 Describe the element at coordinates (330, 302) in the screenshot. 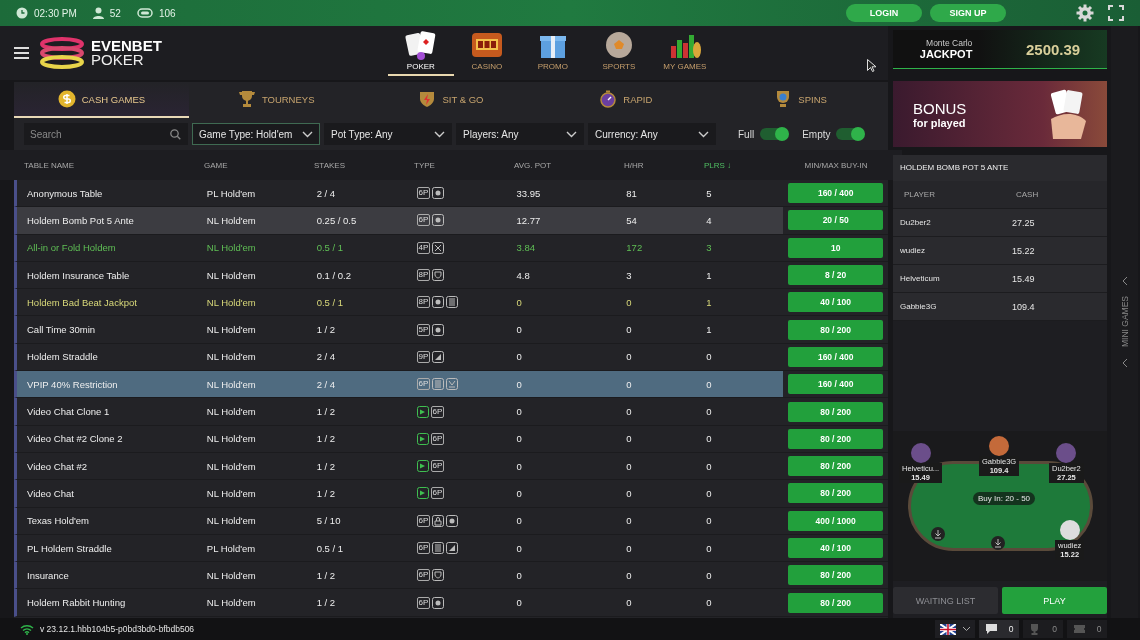

I see `stakes-cell-text: 0.5 / 1` at that location.